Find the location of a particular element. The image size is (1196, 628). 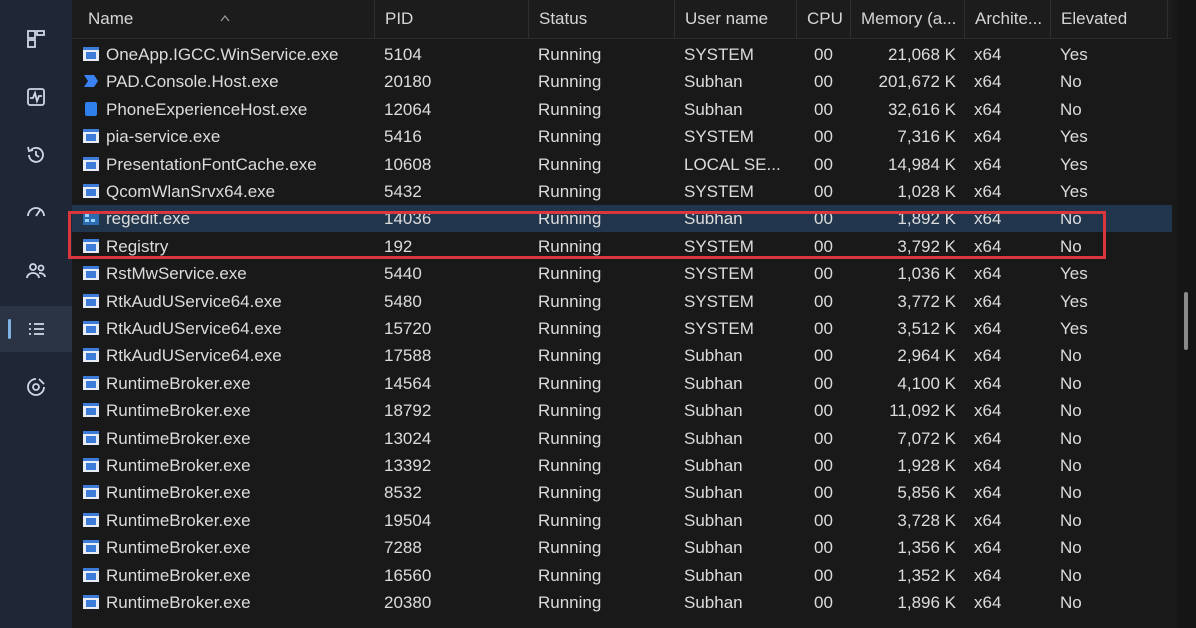

column-header-elevated: Elevated is located at coordinates (1109, 19).